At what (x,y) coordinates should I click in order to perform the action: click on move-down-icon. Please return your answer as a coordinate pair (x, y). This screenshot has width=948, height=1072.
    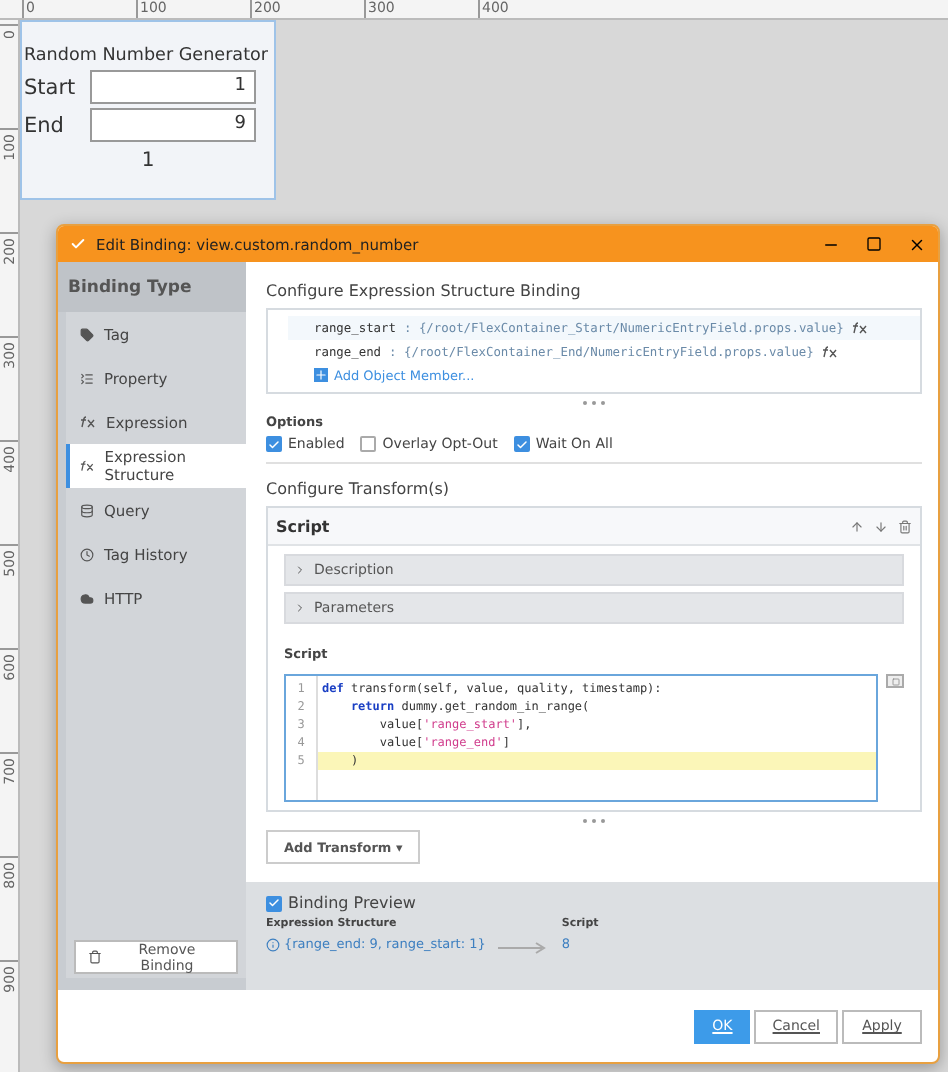
    Looking at the image, I should click on (881, 526).